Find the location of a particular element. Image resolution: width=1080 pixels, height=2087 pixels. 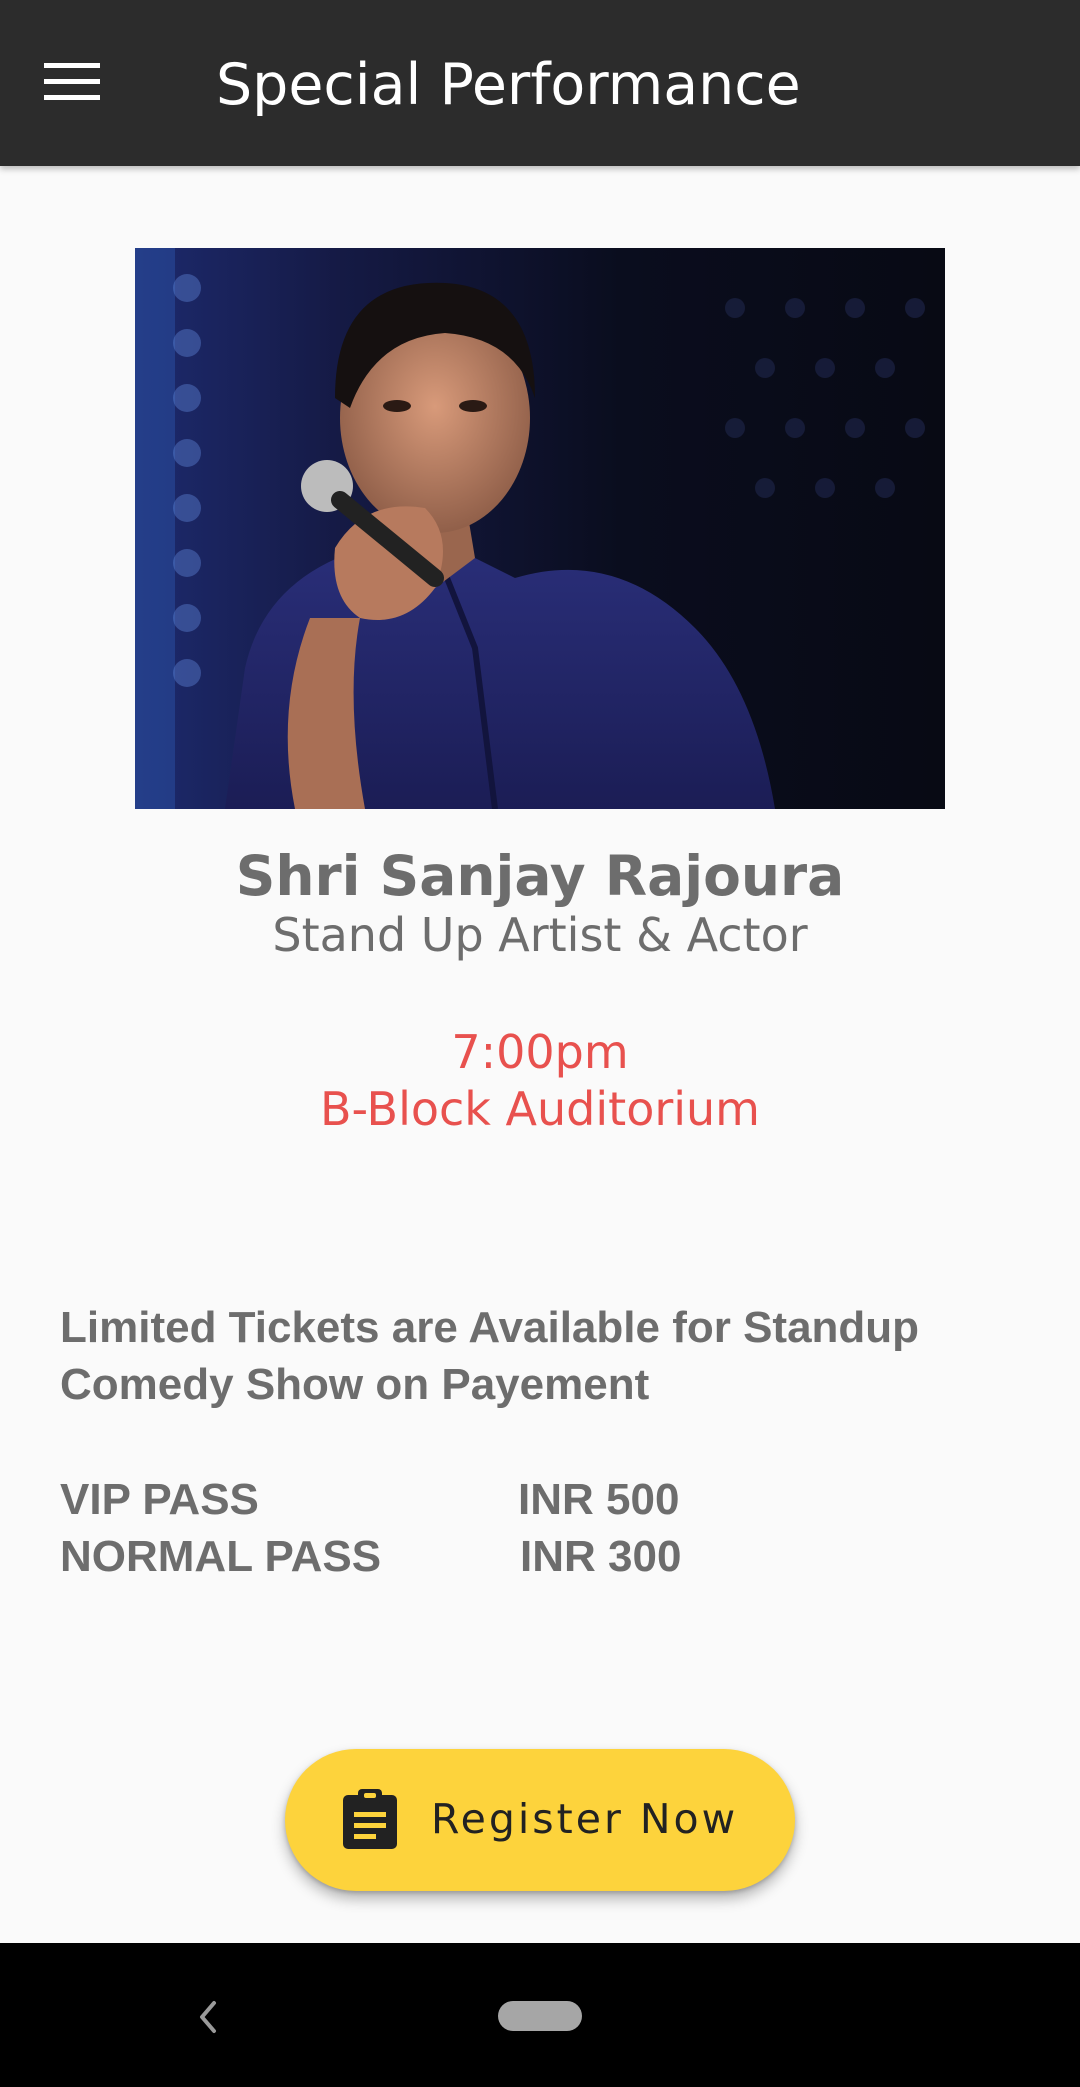

system-nav-bar is located at coordinates (540, 2015).